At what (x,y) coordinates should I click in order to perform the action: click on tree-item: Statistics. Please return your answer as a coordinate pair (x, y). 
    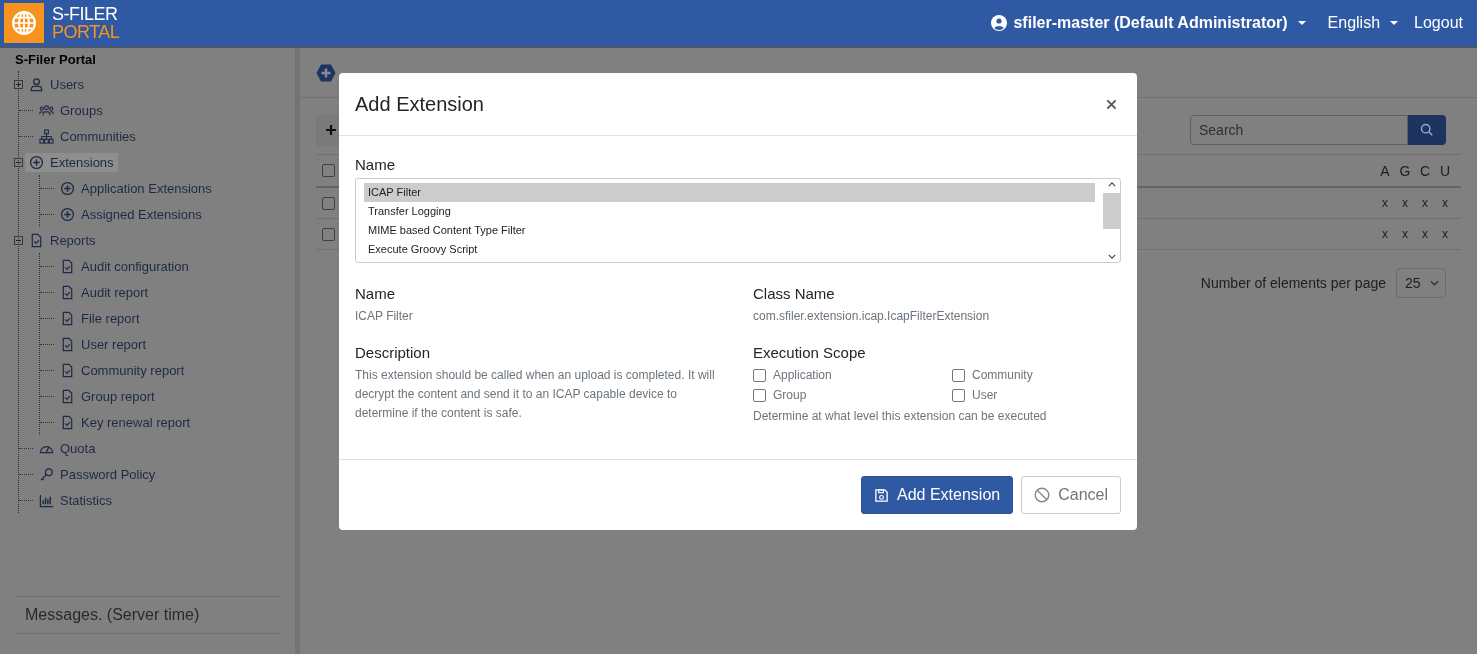
    Looking at the image, I should click on (75, 500).